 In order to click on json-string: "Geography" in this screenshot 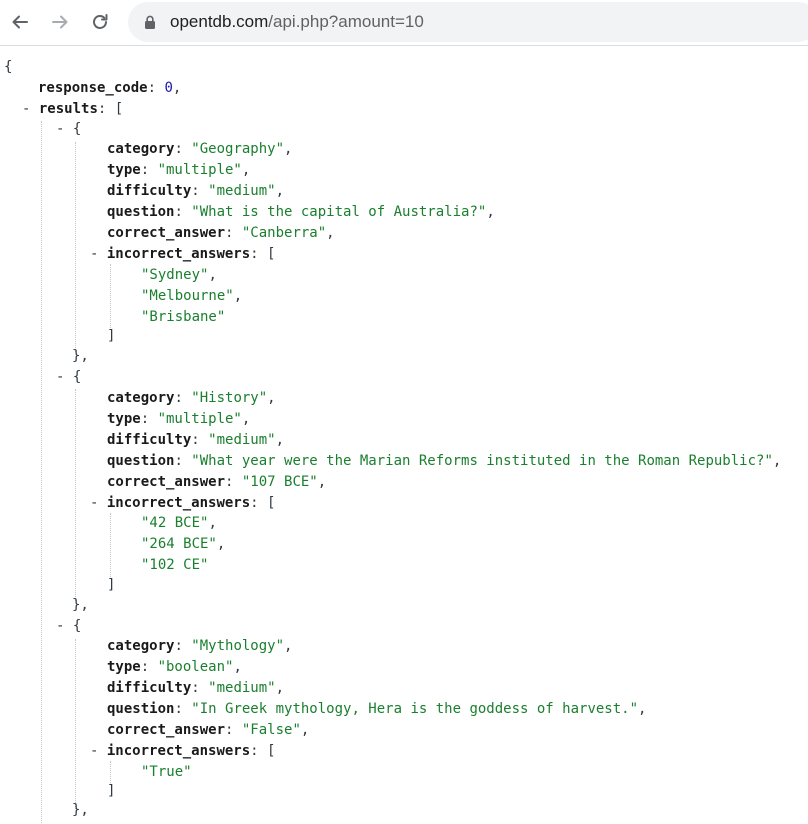, I will do `click(238, 149)`.